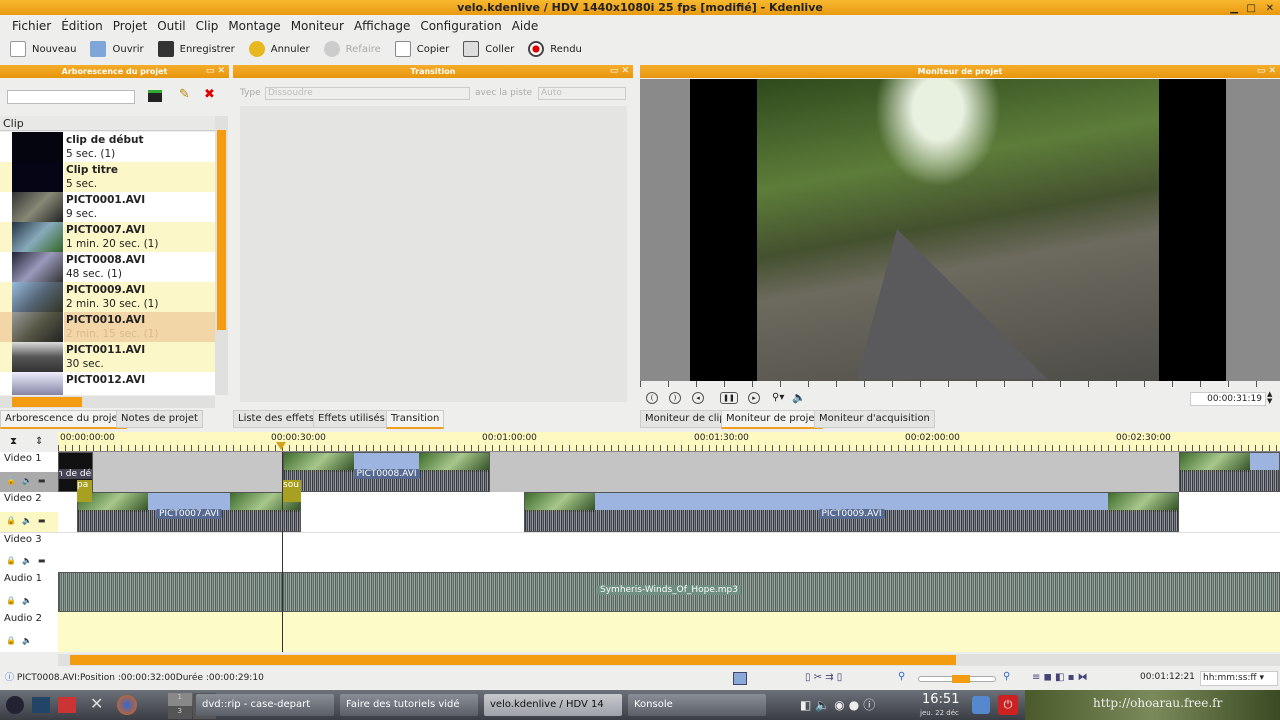  Describe the element at coordinates (525, 26) in the screenshot. I see `menu-aide: Aide` at that location.